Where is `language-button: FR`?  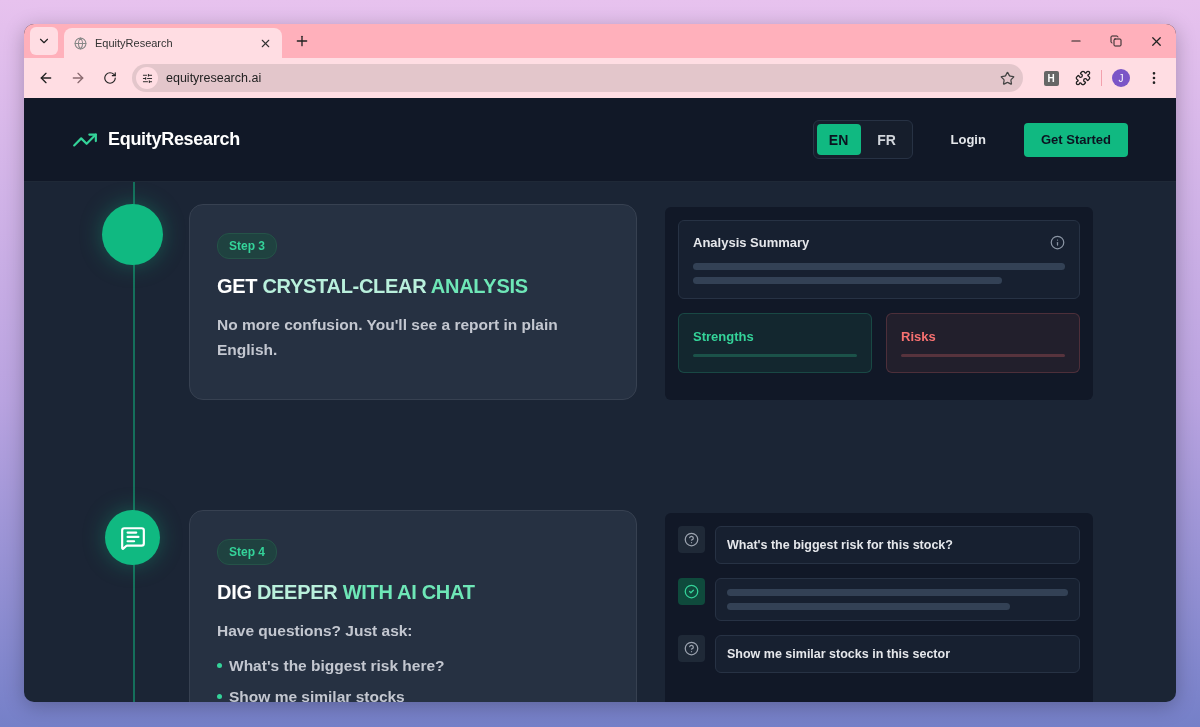 language-button: FR is located at coordinates (886, 139).